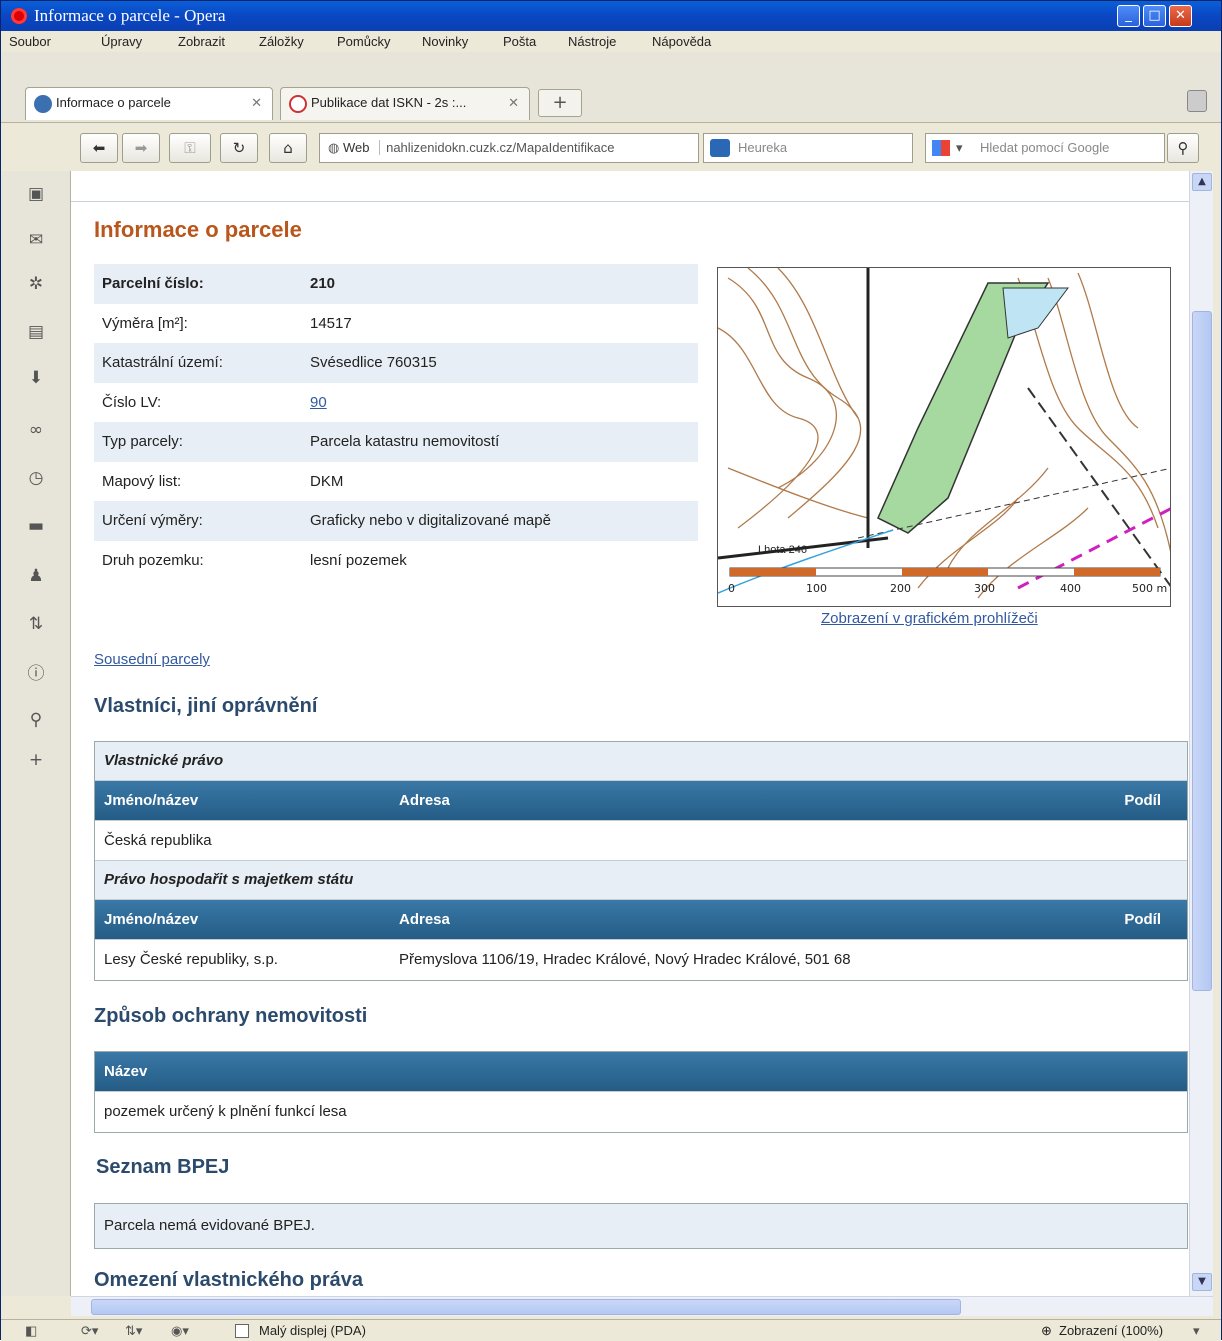 The height and width of the screenshot is (1341, 1222). I want to click on menu-zalozky: Záložky, so click(281, 41).